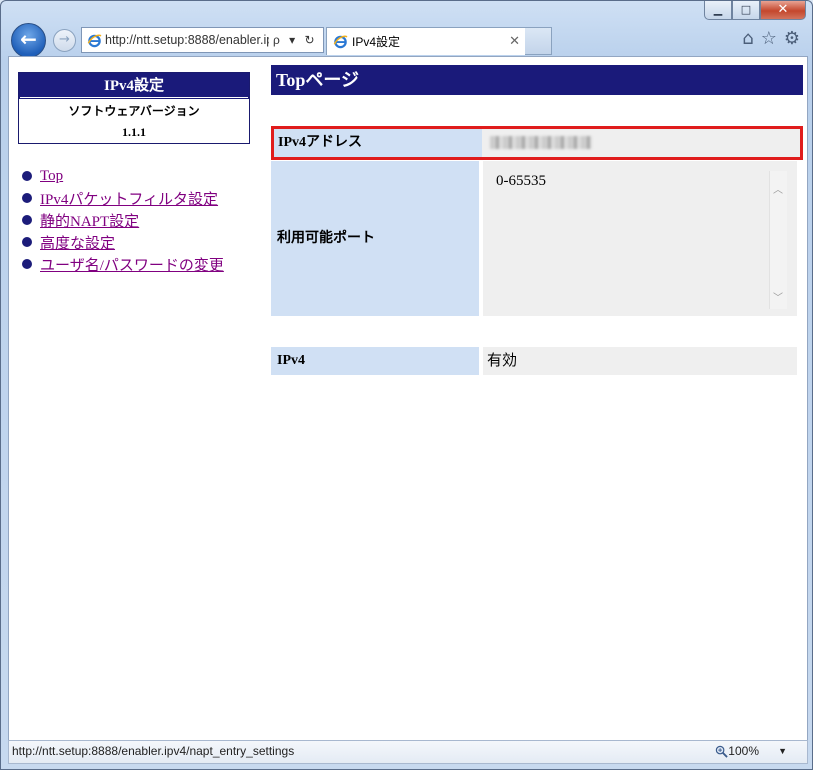  Describe the element at coordinates (792, 39) in the screenshot. I see `gear-icon: ⚙` at that location.